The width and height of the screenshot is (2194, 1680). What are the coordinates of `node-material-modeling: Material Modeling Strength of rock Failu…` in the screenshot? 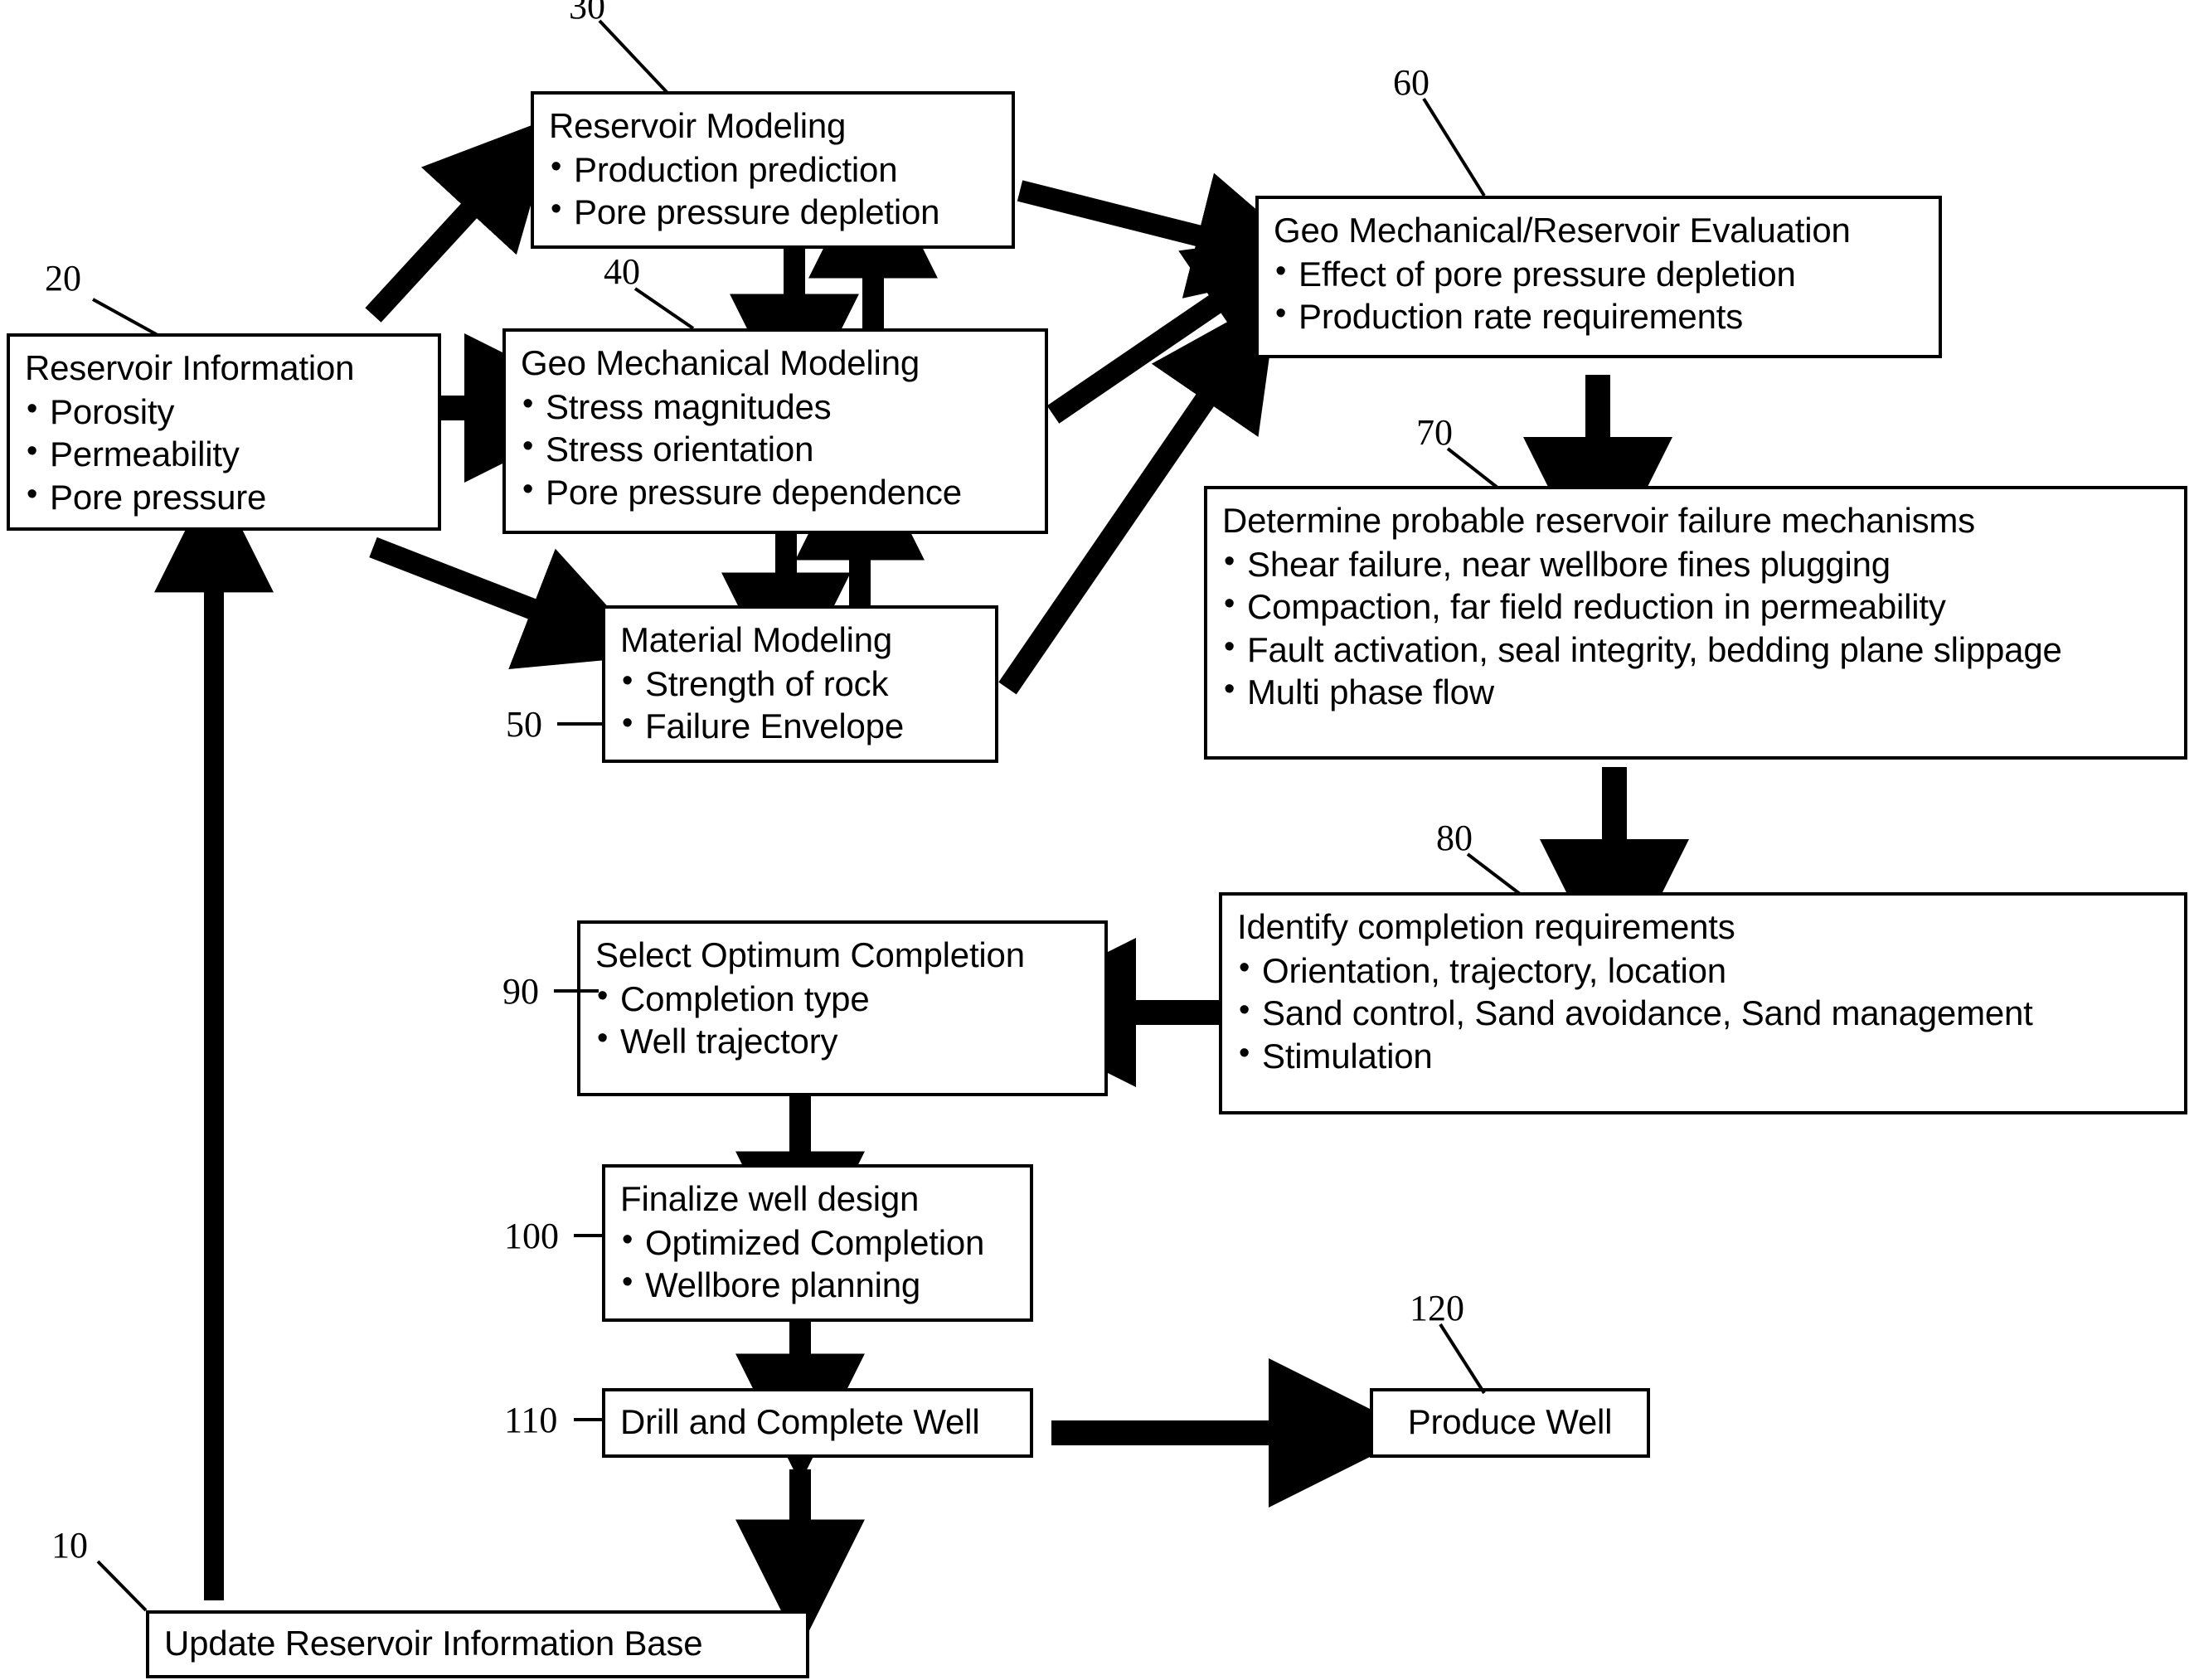 It's located at (800, 684).